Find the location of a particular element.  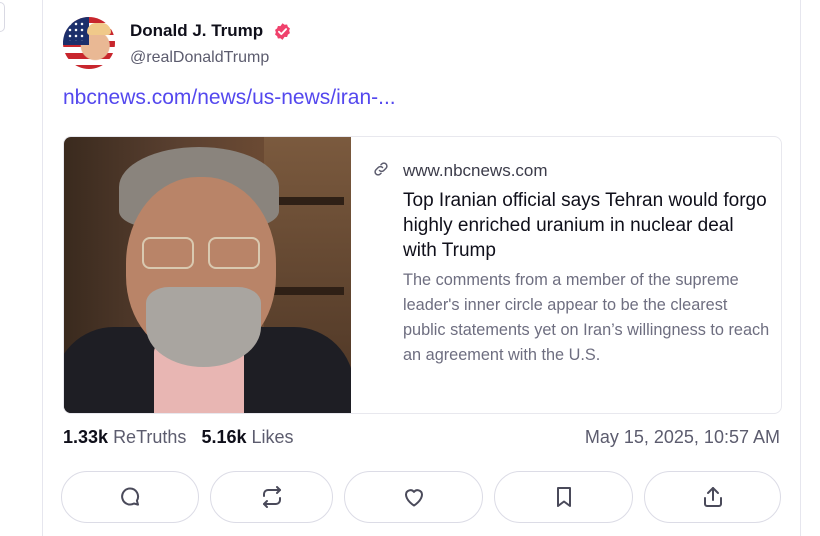

action-bar is located at coordinates (421, 498).